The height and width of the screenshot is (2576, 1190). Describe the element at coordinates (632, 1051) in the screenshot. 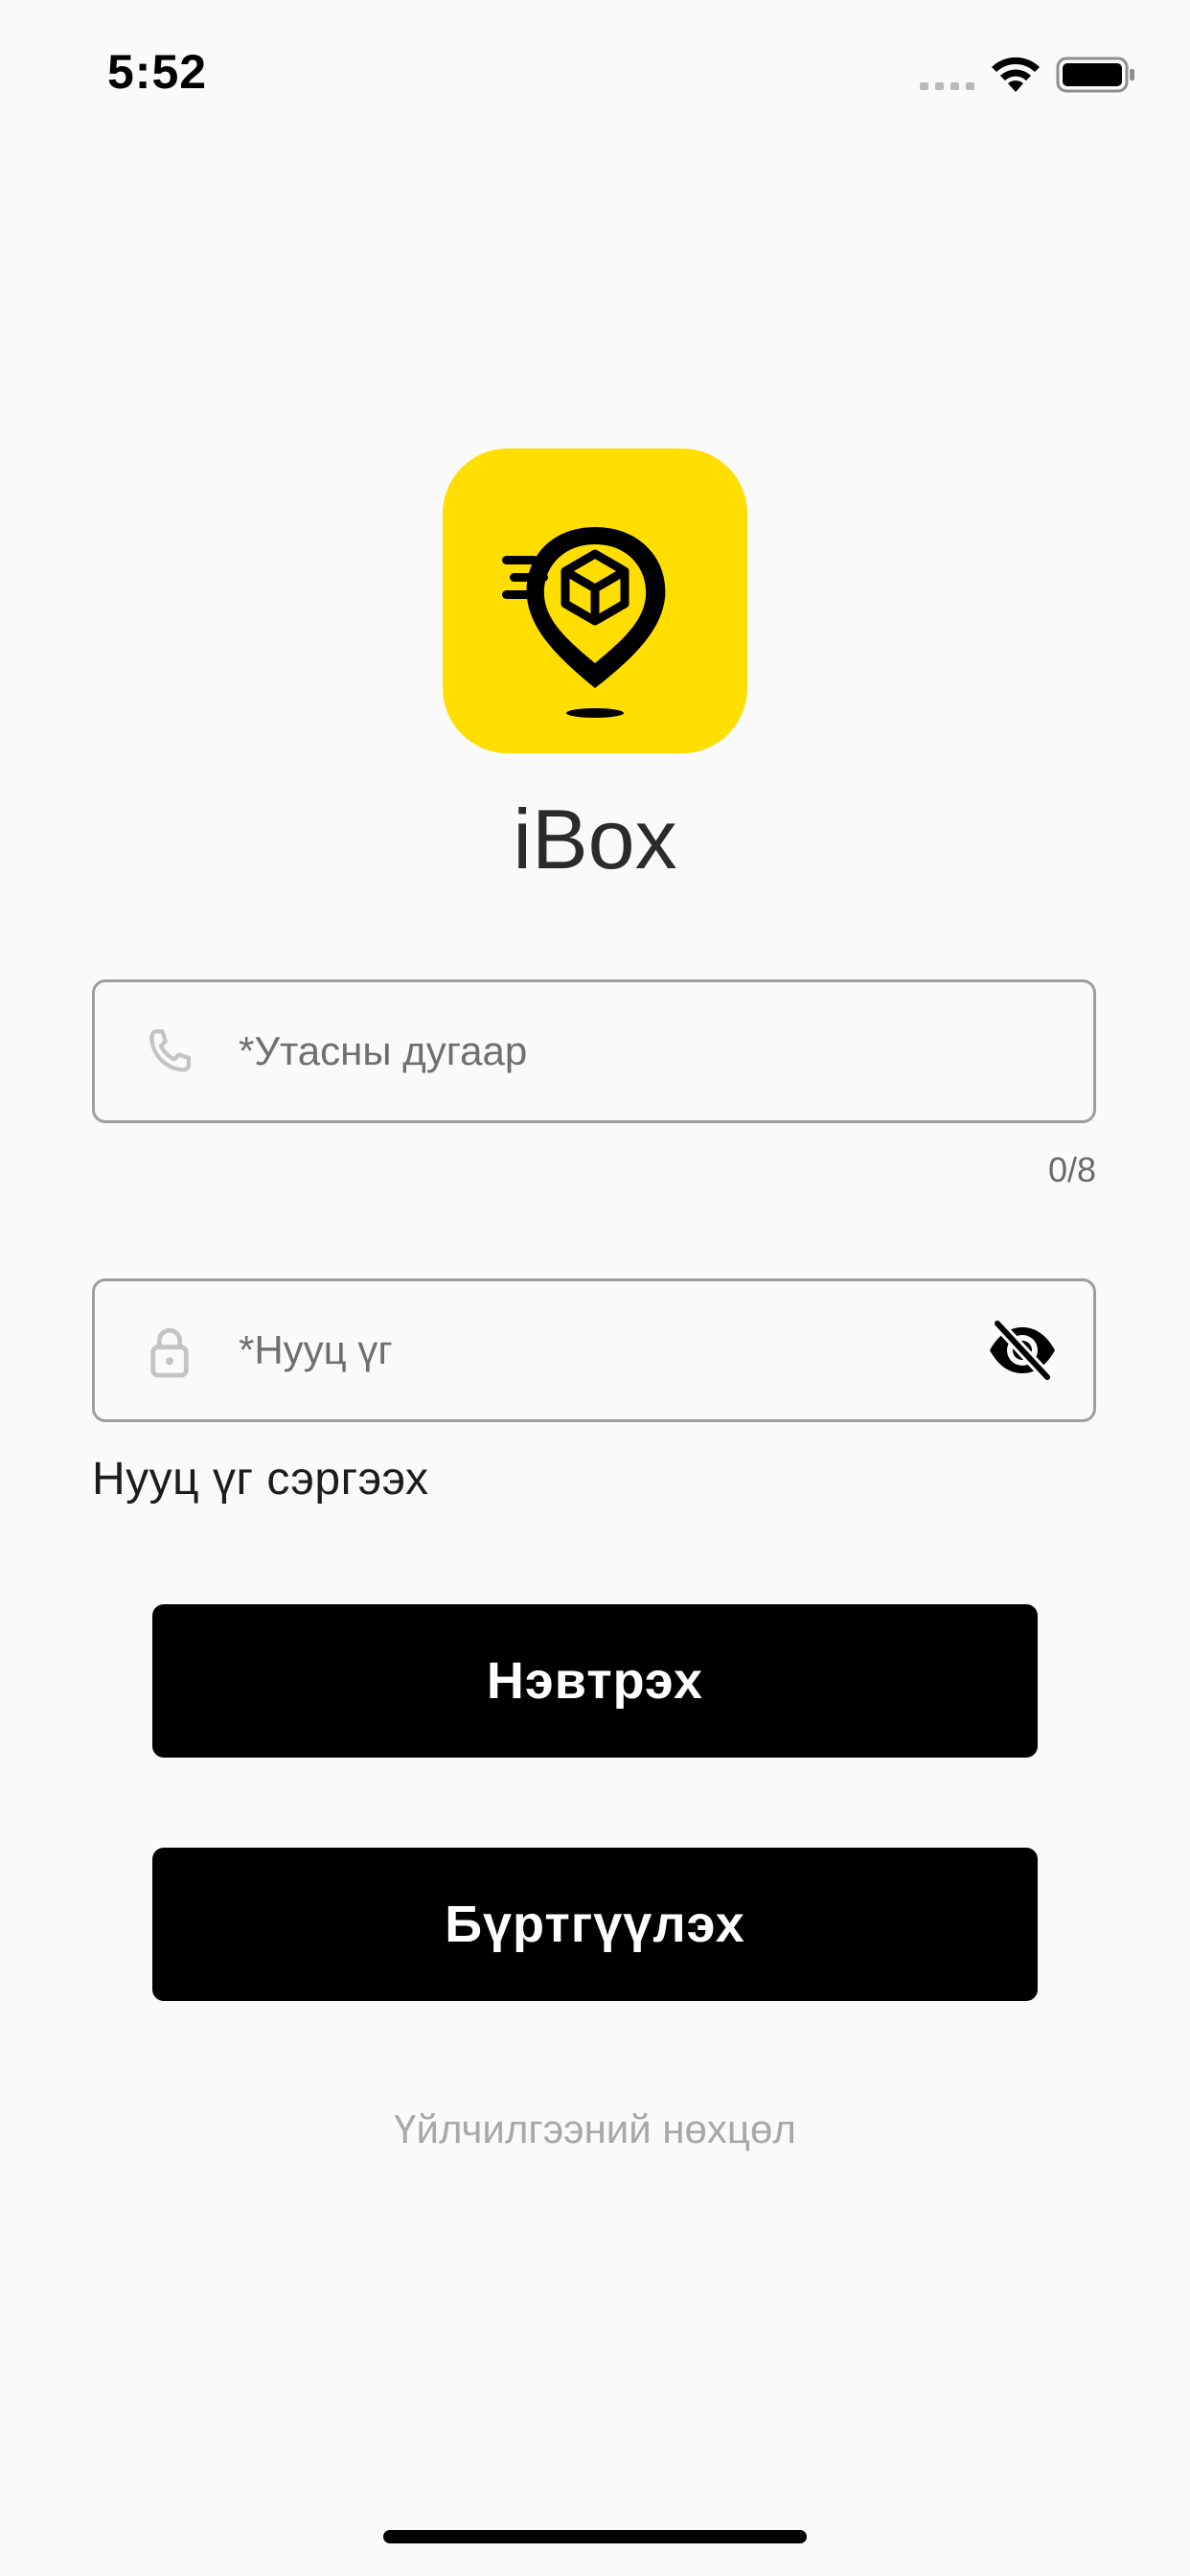

I see `phone-input` at that location.